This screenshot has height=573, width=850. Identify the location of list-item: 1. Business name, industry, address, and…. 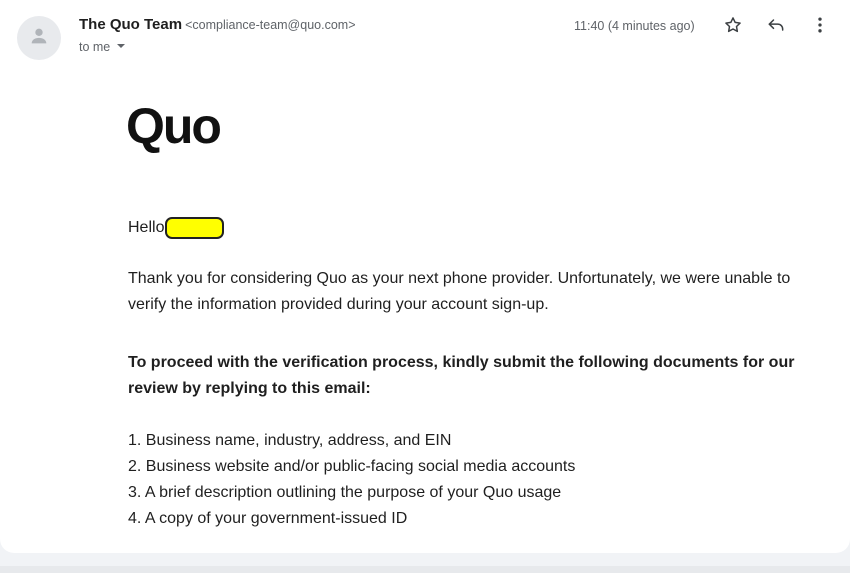
(290, 440).